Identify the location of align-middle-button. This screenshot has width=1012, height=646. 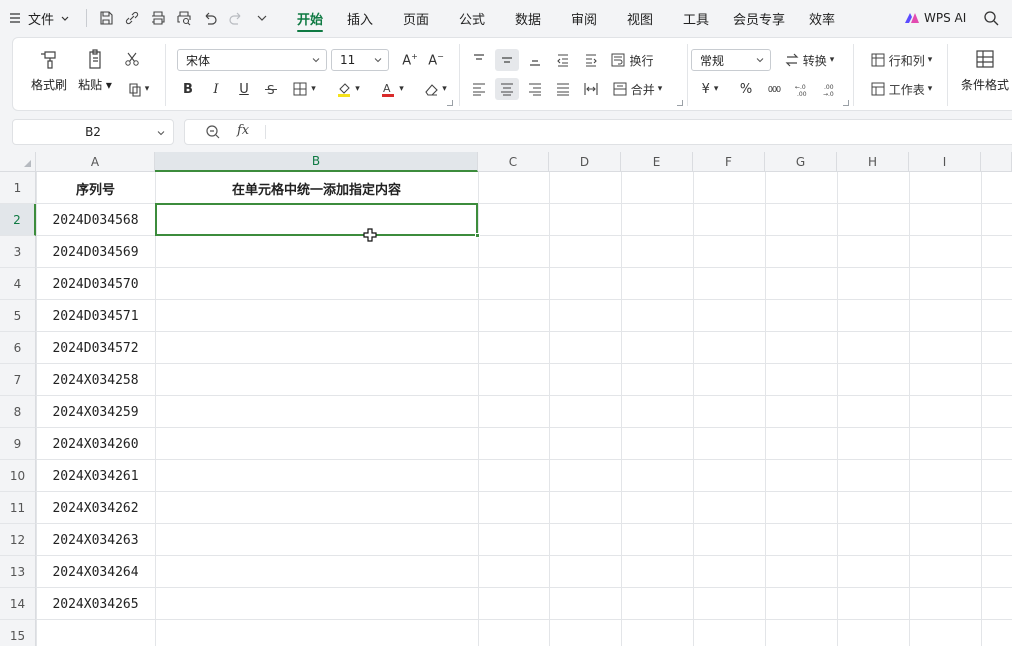
(507, 60).